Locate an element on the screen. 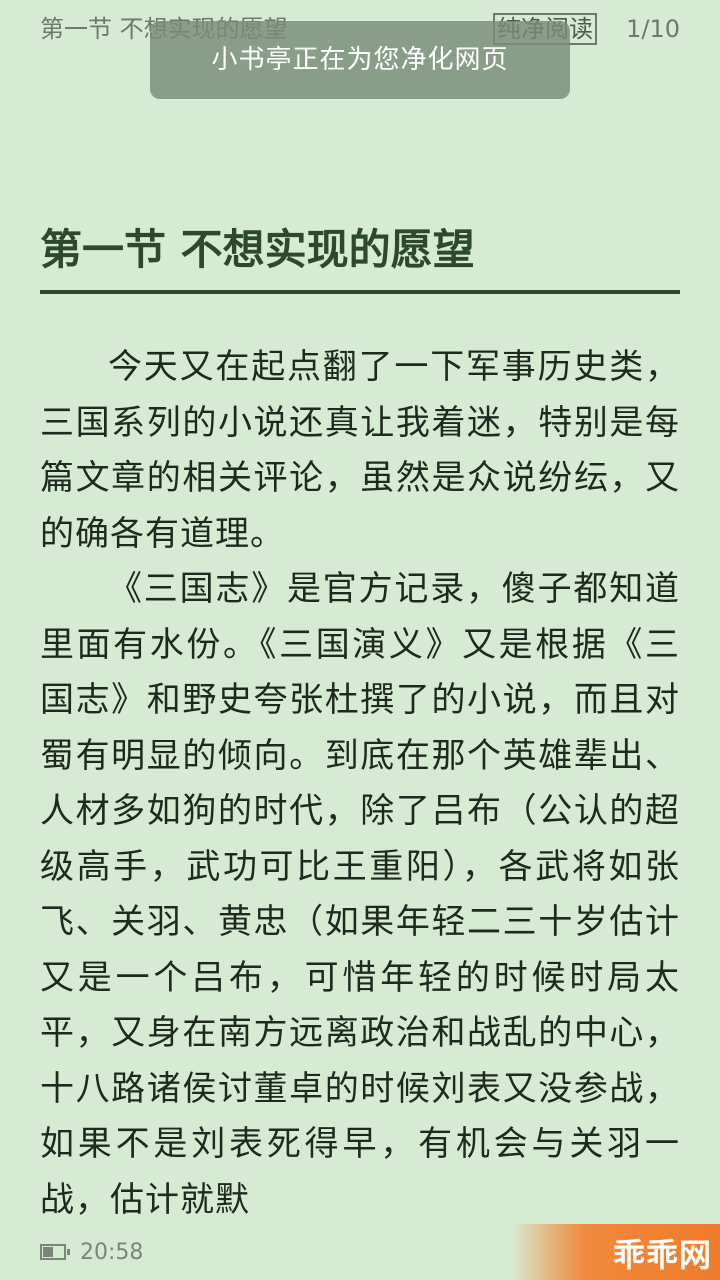 This screenshot has height=1280, width=720. chapter-title: 第一节 不想实现的愿望 is located at coordinates (257, 249).